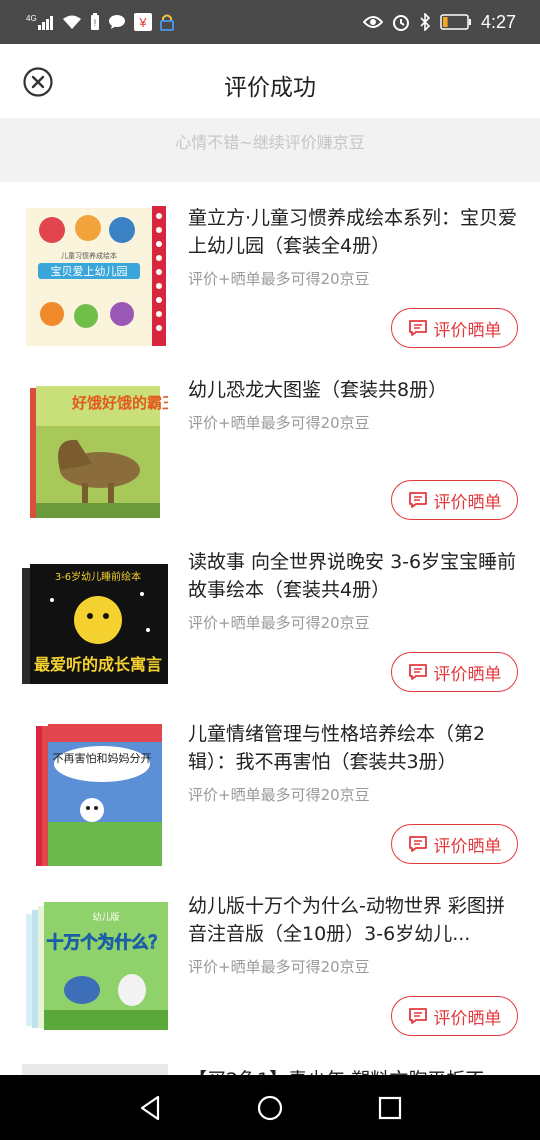 The height and width of the screenshot is (1140, 540). I want to click on product-title: 幼儿恐龙大图鉴（套装共8册）, so click(353, 390).